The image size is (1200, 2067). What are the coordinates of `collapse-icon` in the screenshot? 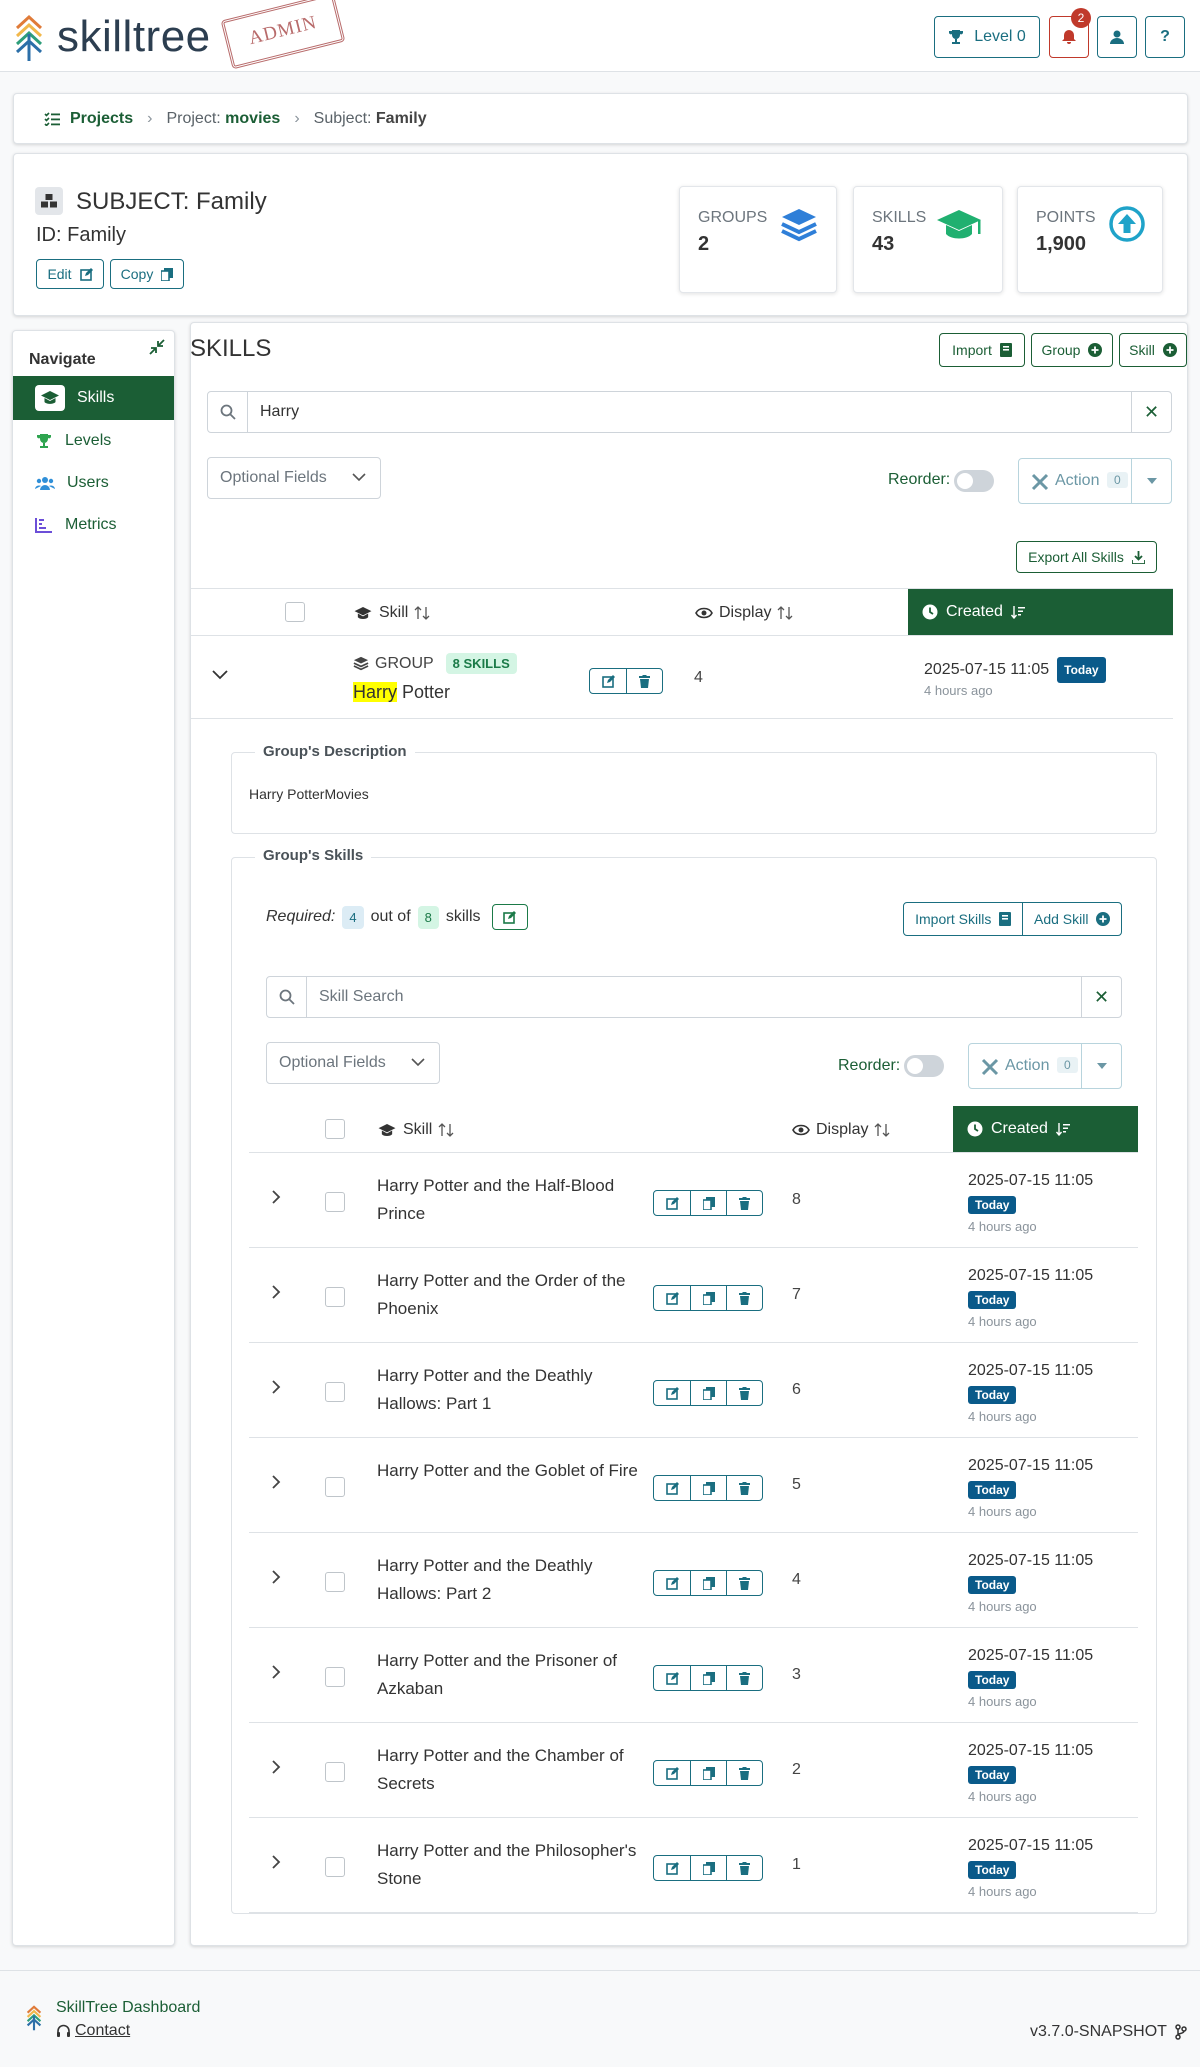 It's located at (157, 347).